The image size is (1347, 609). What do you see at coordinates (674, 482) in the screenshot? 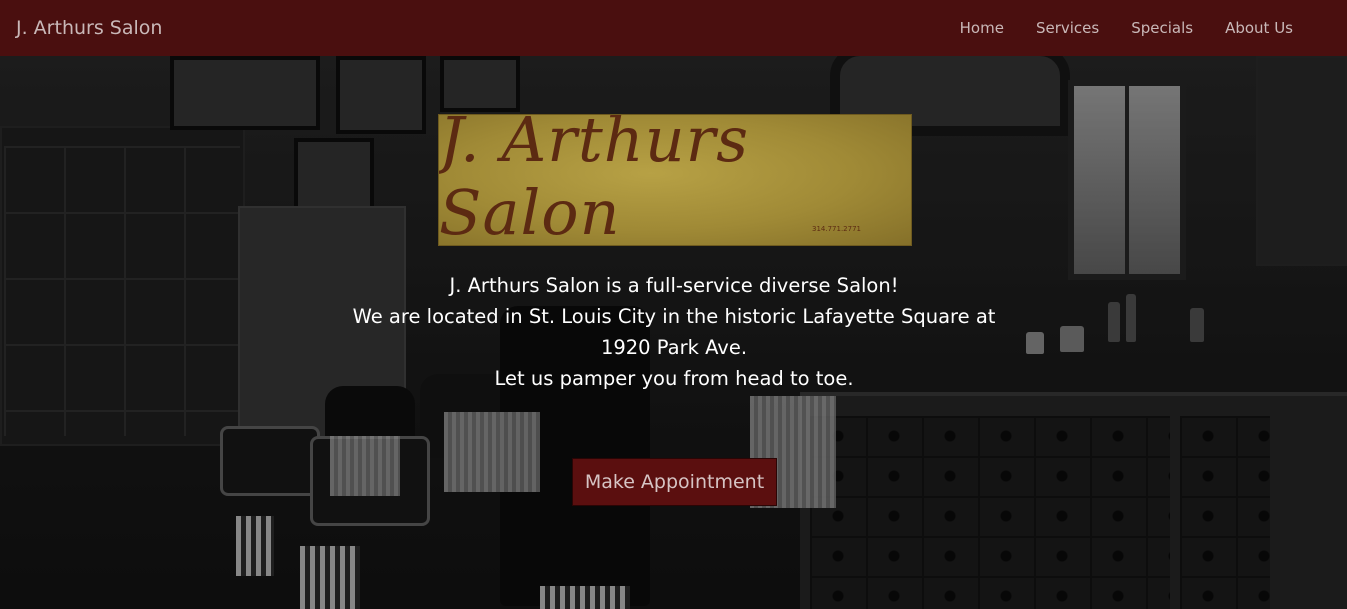
I see `make-appointment-button: Make Appointment` at bounding box center [674, 482].